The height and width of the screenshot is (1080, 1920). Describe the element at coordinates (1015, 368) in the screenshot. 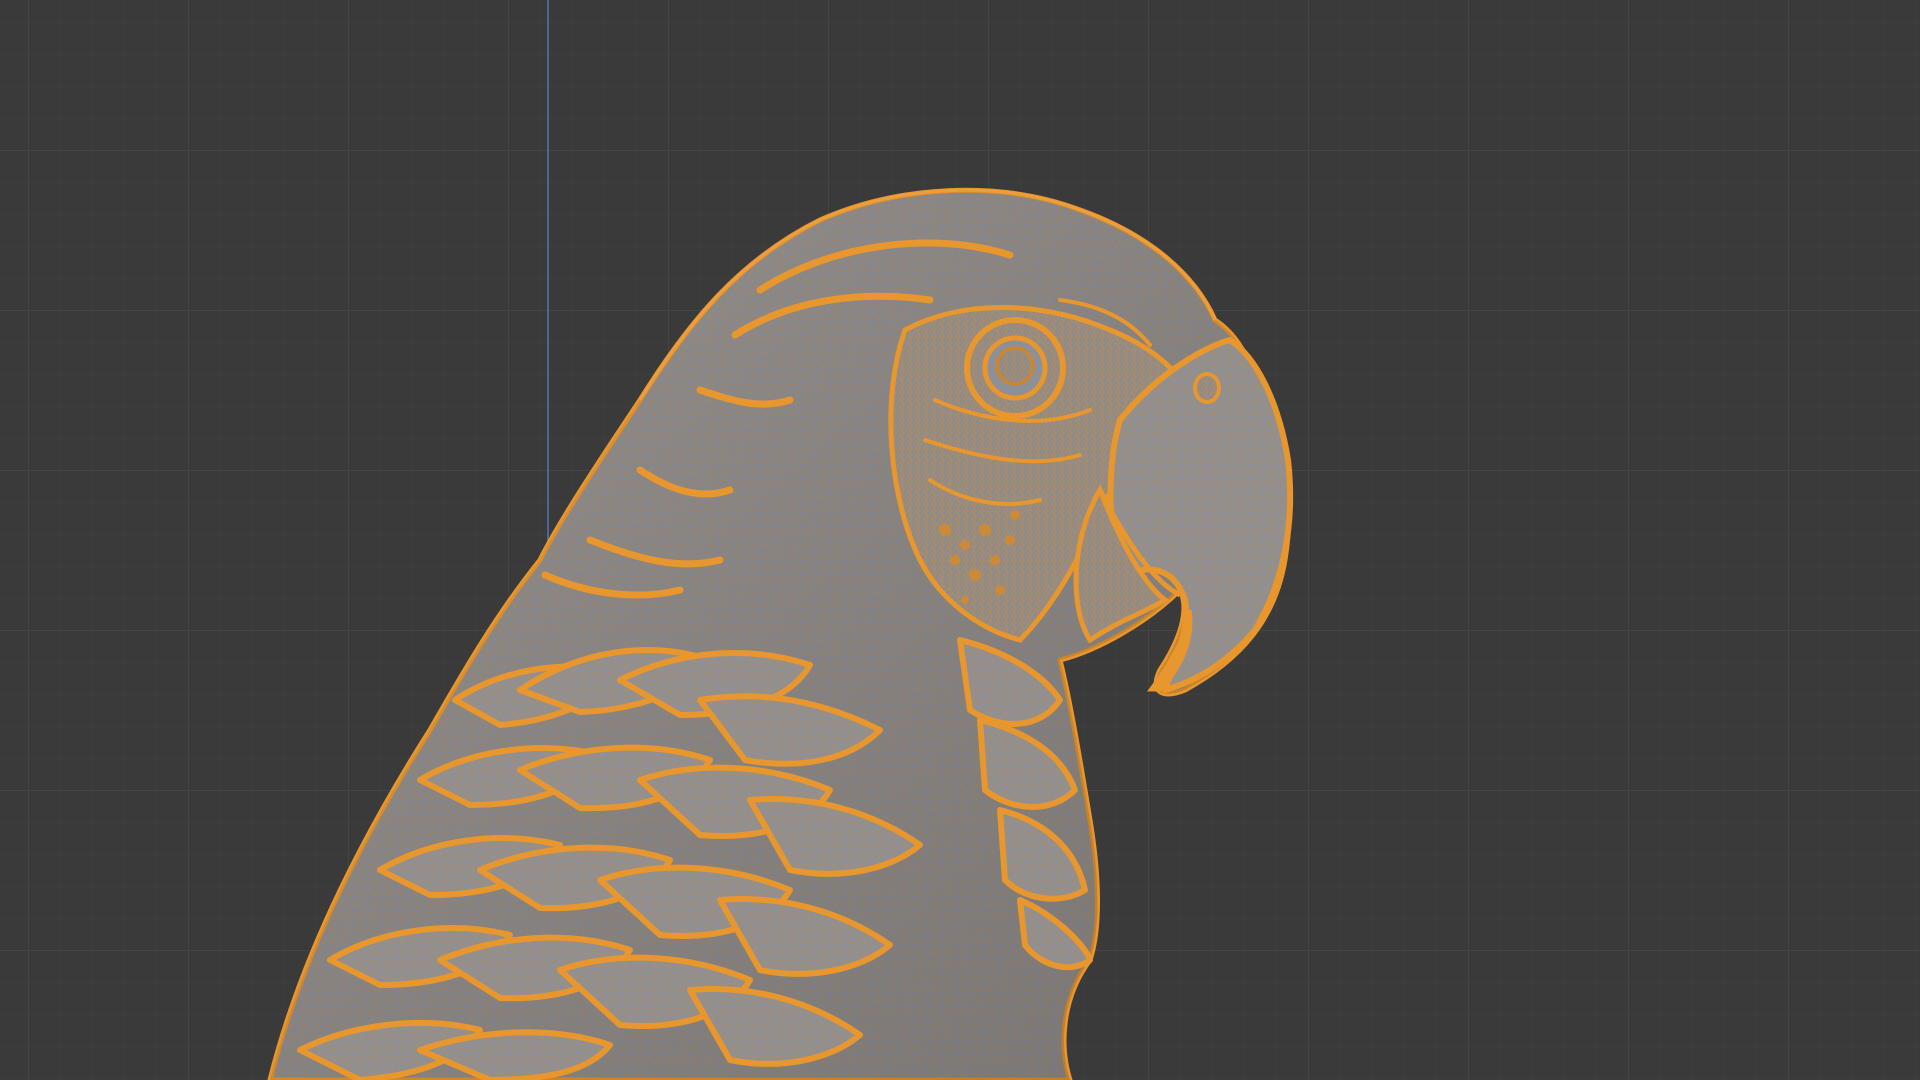

I see `eye-icon` at that location.